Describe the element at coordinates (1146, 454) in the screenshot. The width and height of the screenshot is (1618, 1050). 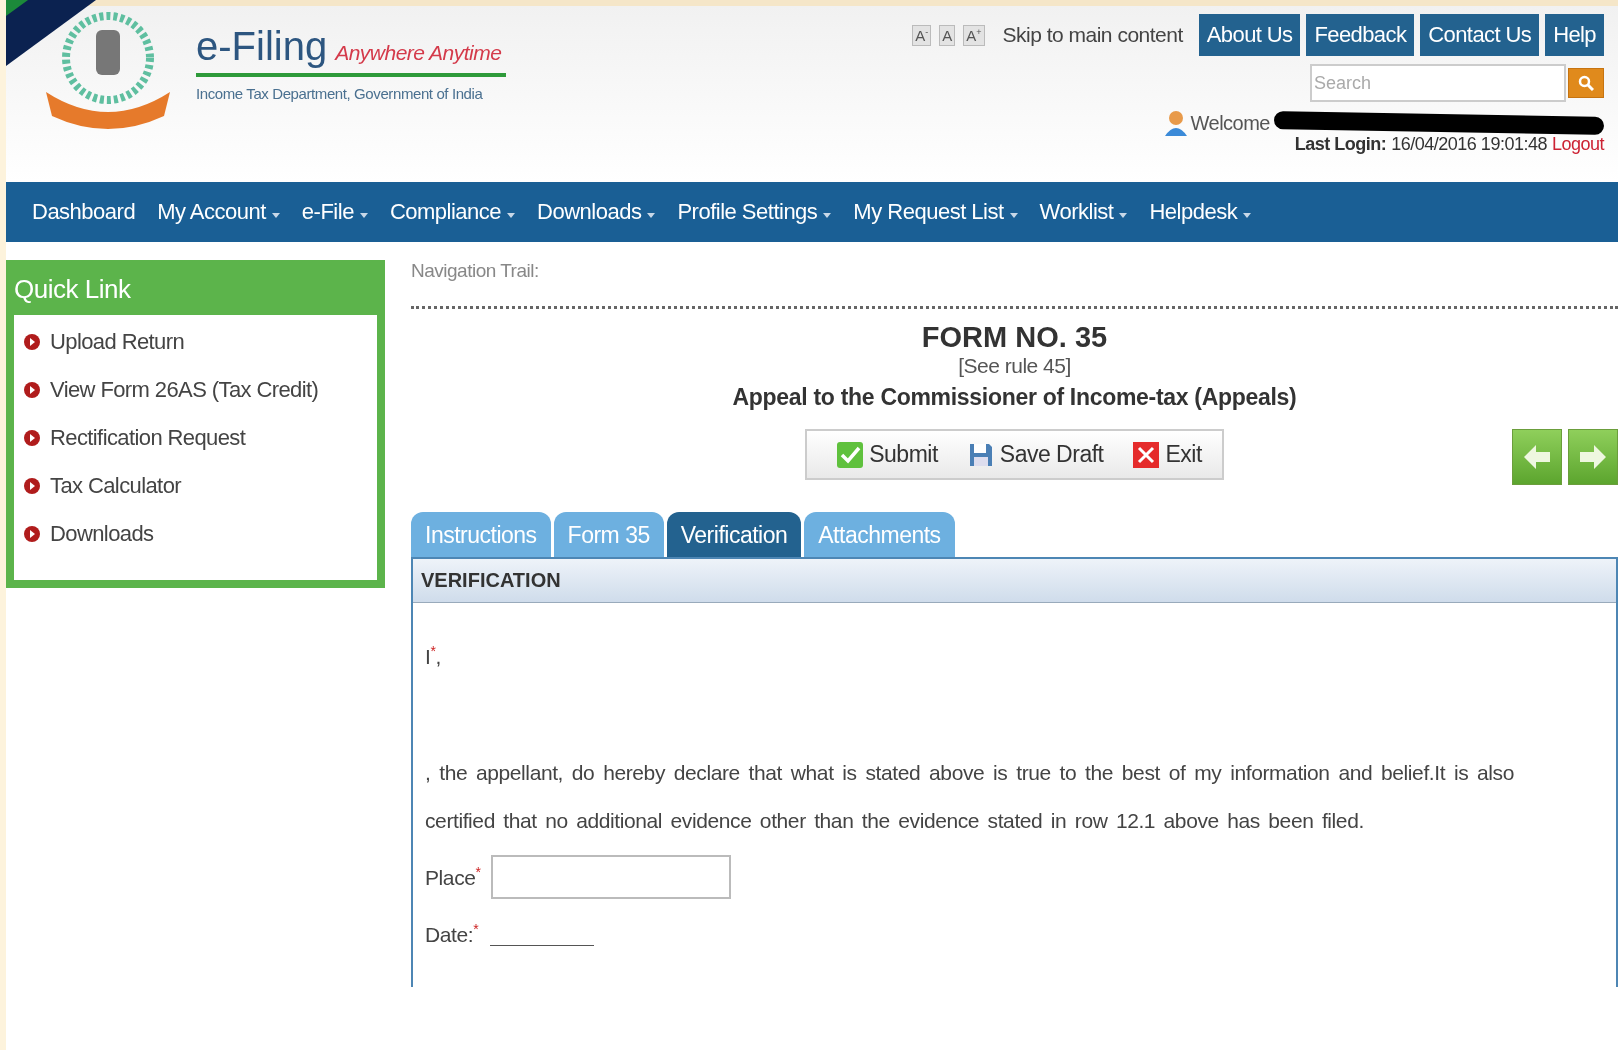
I see `close-icon` at that location.